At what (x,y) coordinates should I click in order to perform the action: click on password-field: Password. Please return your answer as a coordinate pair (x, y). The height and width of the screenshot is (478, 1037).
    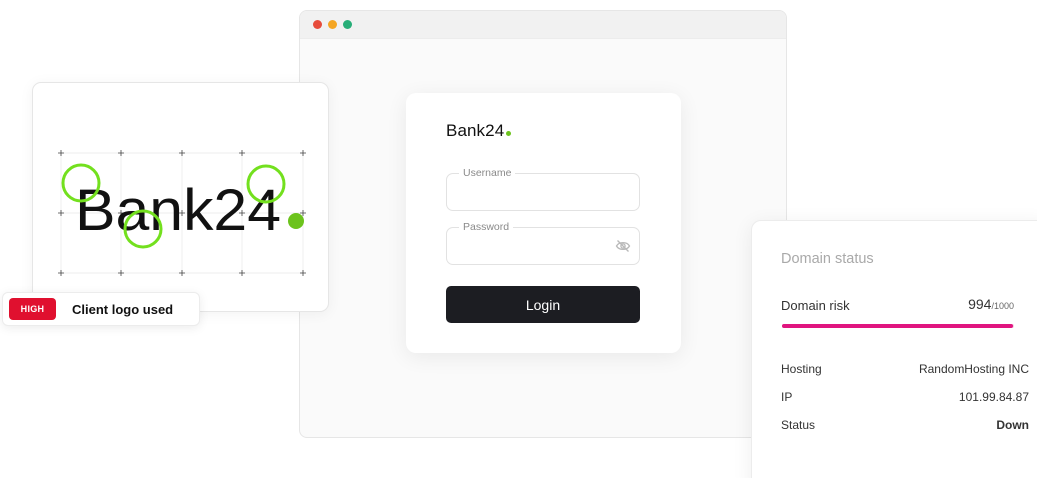
    Looking at the image, I should click on (543, 243).